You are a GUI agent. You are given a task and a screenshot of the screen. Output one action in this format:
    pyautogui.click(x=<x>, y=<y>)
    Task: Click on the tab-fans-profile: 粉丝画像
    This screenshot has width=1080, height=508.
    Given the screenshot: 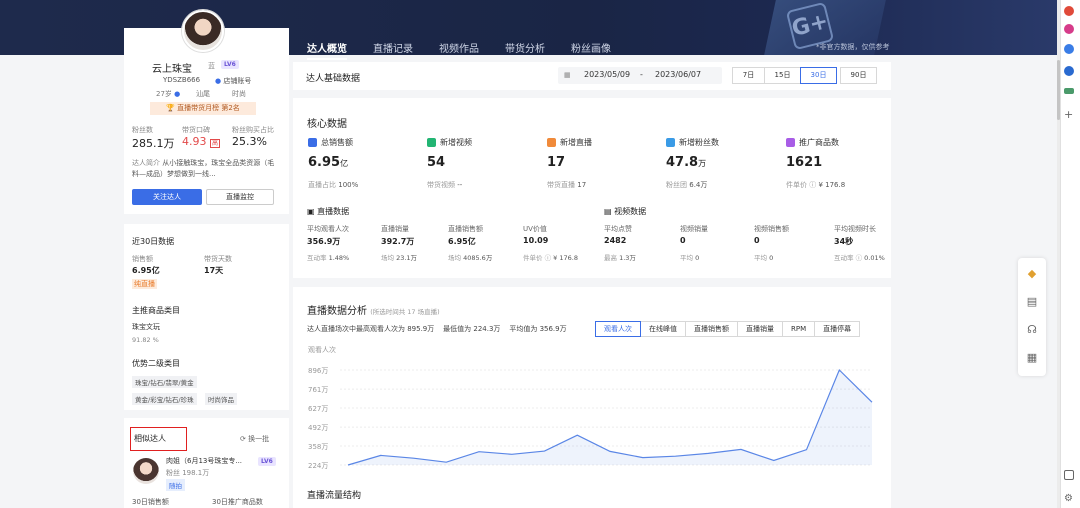 What is the action you would take?
    pyautogui.click(x=591, y=50)
    